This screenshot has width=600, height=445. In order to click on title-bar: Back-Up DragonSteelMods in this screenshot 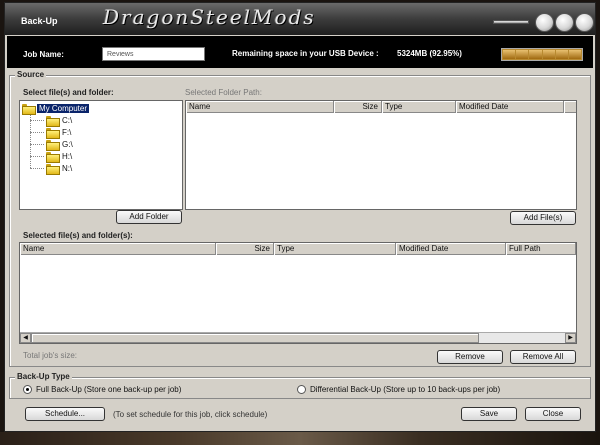, I will do `click(300, 19)`.